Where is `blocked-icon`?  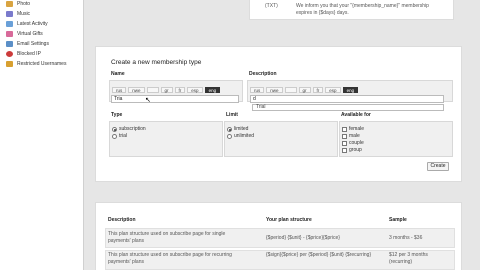
blocked-icon is located at coordinates (9, 54).